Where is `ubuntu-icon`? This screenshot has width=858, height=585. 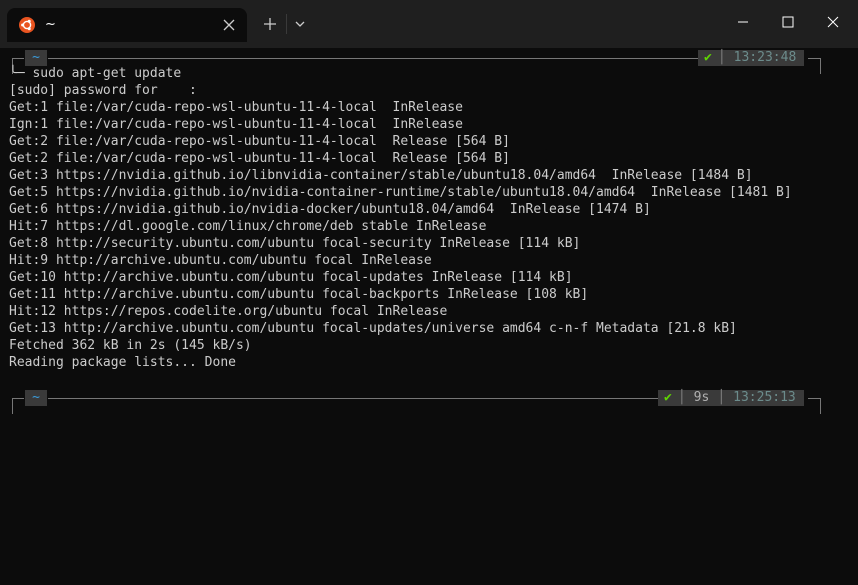 ubuntu-icon is located at coordinates (27, 25).